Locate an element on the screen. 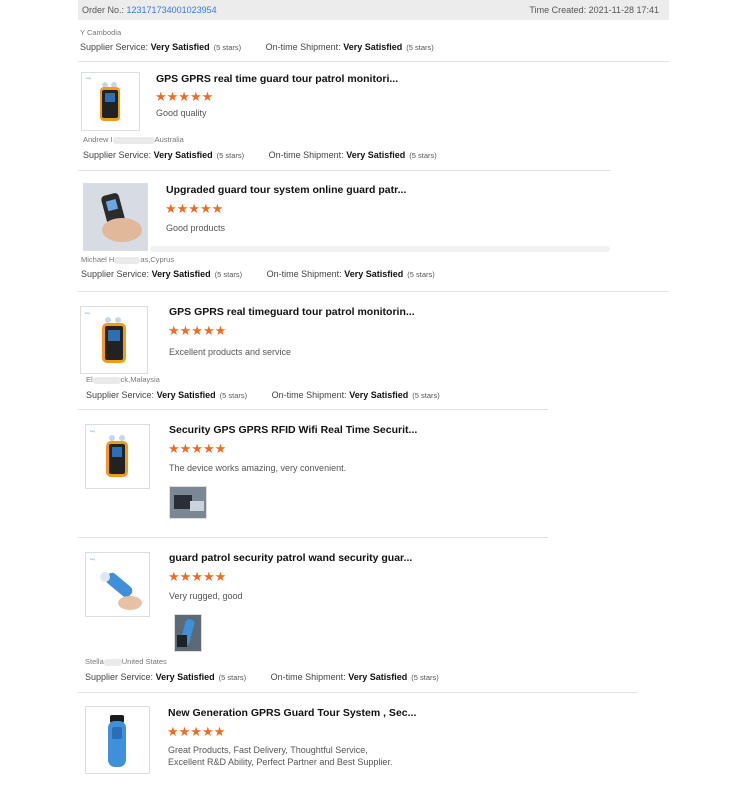 Image resolution: width=750 pixels, height=800 pixels. buyer-name: Stella United States is located at coordinates (126, 661).